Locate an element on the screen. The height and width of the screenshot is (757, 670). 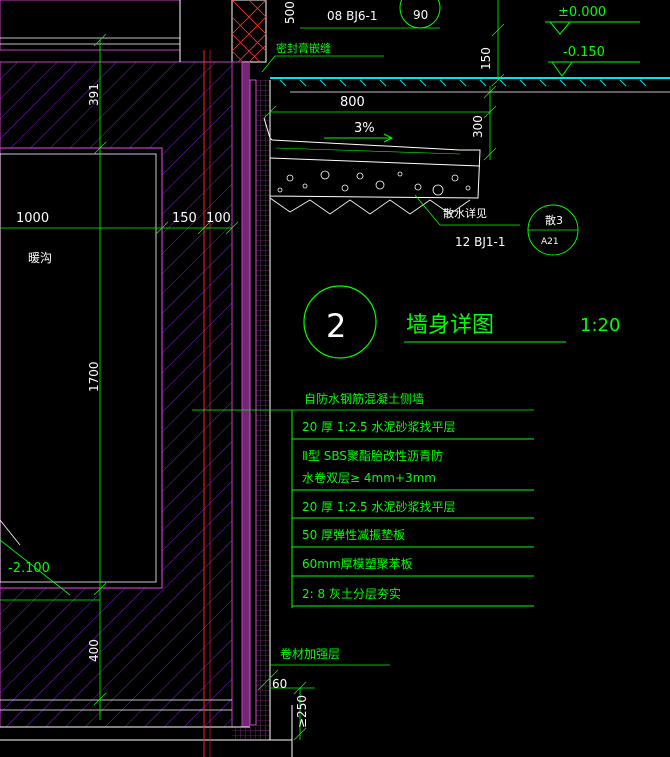
layer-5: 50 厚弹性减振垫板 is located at coordinates (353, 534).